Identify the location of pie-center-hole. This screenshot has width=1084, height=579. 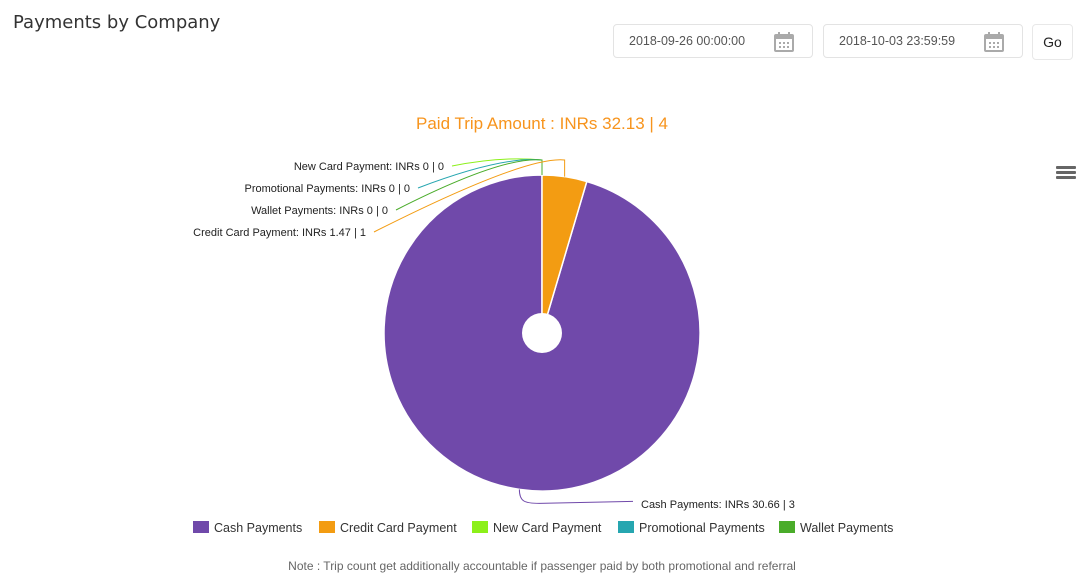
(542, 333).